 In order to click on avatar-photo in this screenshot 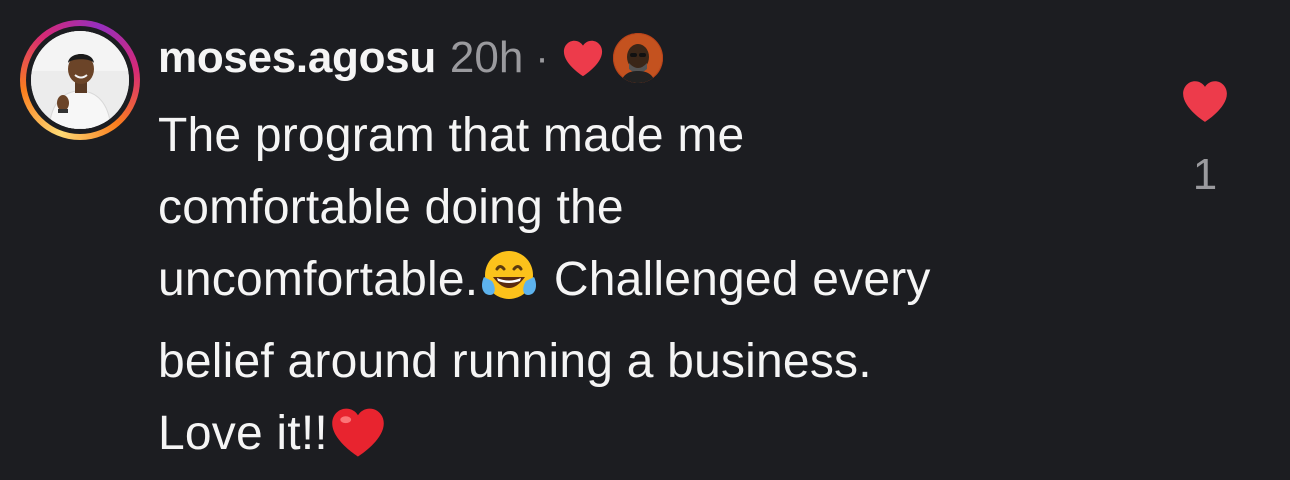, I will do `click(80, 80)`.